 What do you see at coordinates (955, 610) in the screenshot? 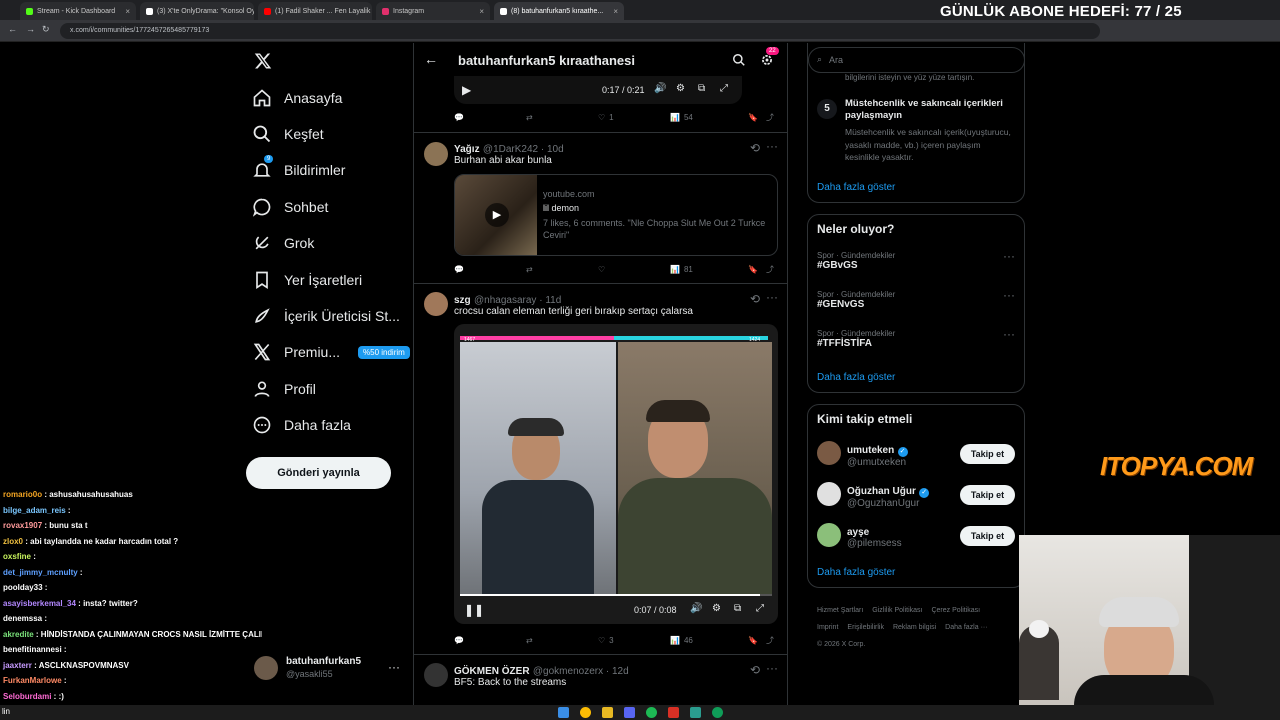
I see `footer-link: Çerez Politikası` at bounding box center [955, 610].